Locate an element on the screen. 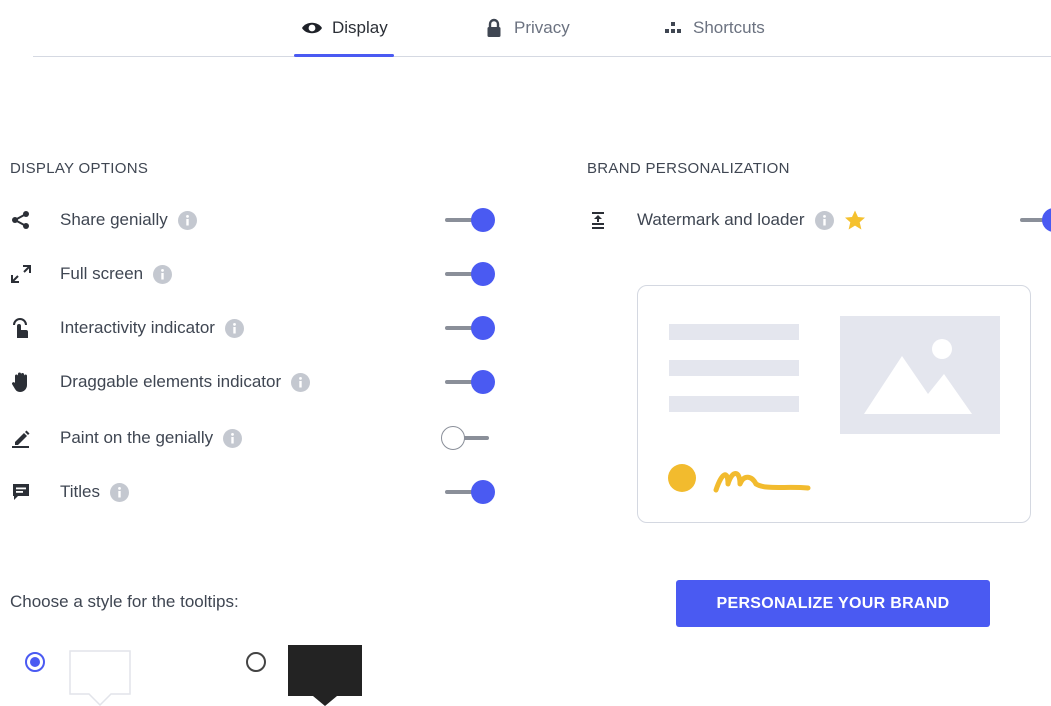  shortcuts-icon is located at coordinates (673, 28).